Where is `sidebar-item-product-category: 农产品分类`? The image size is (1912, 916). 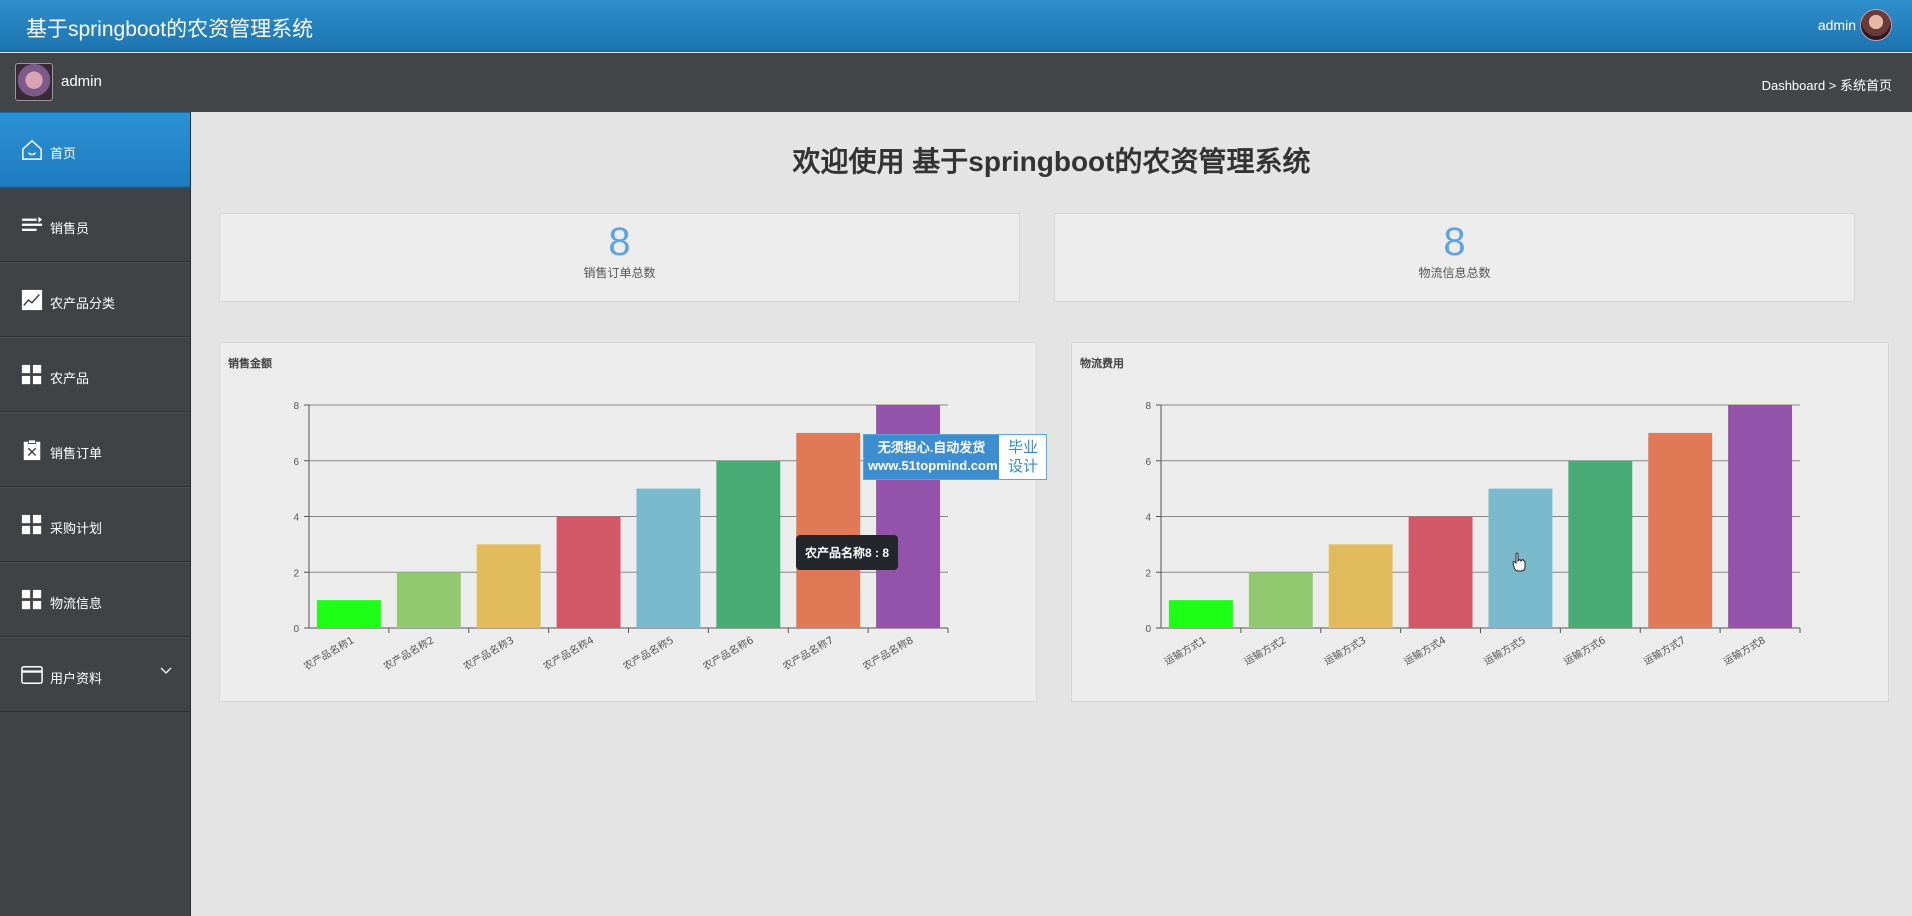 sidebar-item-product-category: 农产品分类 is located at coordinates (95, 299).